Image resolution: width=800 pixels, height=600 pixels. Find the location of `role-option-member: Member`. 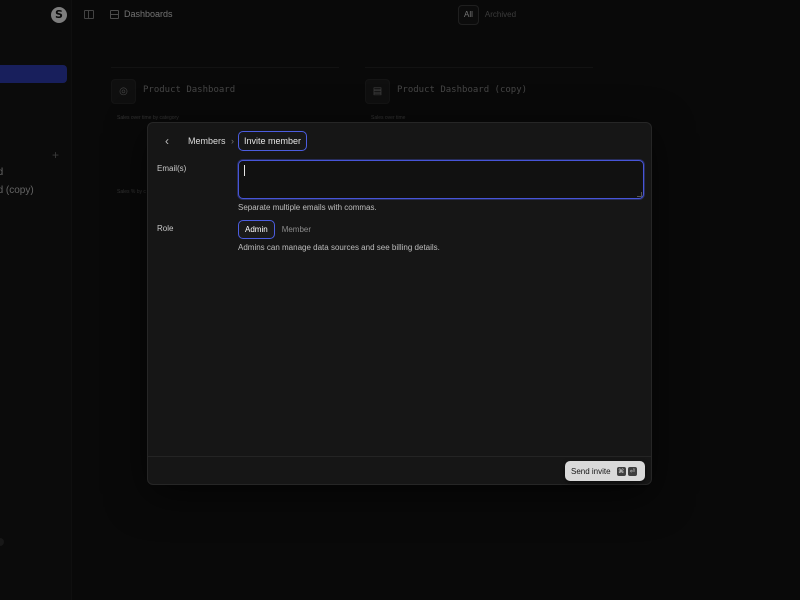

role-option-member: Member is located at coordinates (296, 229).